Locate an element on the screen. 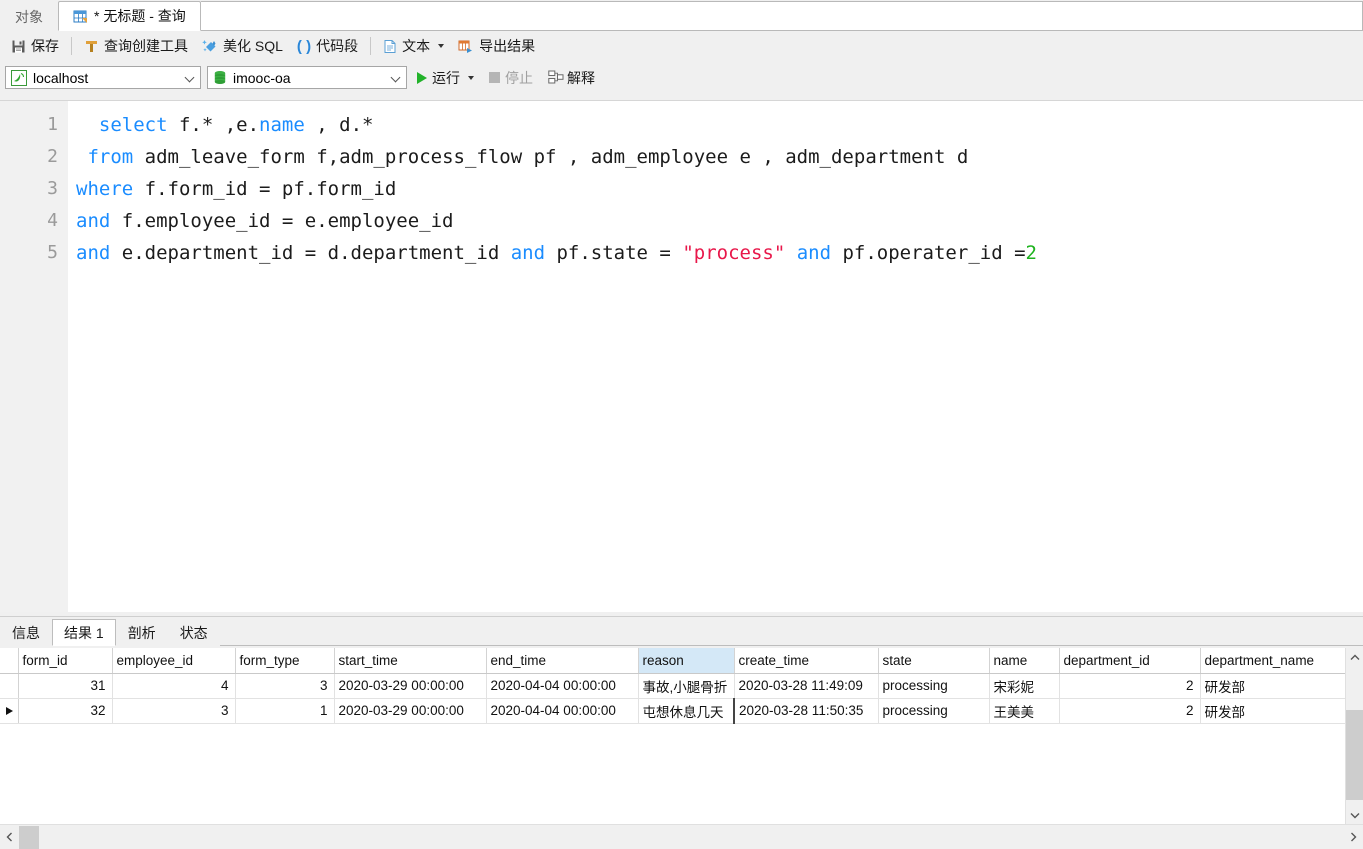 This screenshot has width=1363, height=849. scroll-up-arrow-icon is located at coordinates (1354, 657).